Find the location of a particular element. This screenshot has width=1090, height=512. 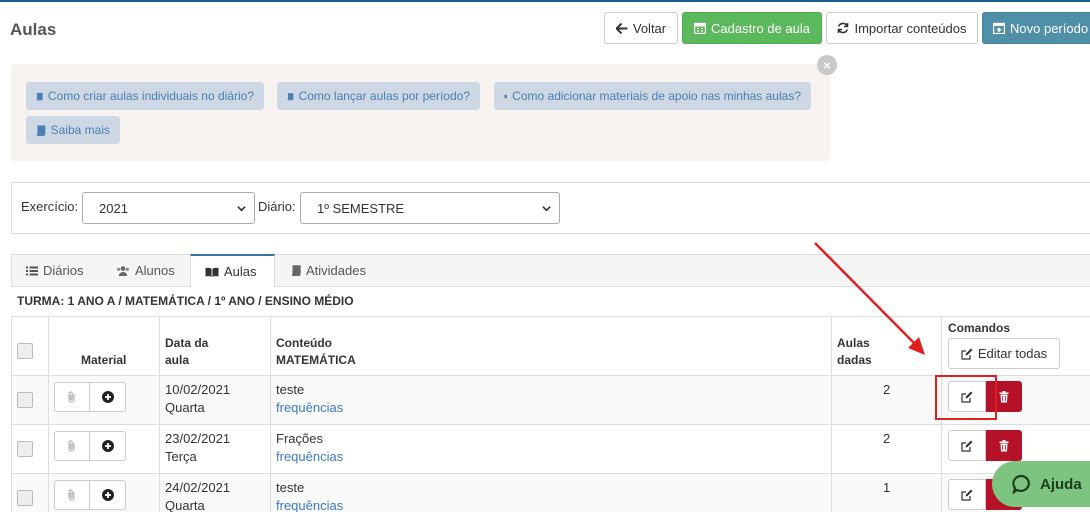

help-link-aulas-periodo: Como lançar aulas por período? is located at coordinates (378, 96).